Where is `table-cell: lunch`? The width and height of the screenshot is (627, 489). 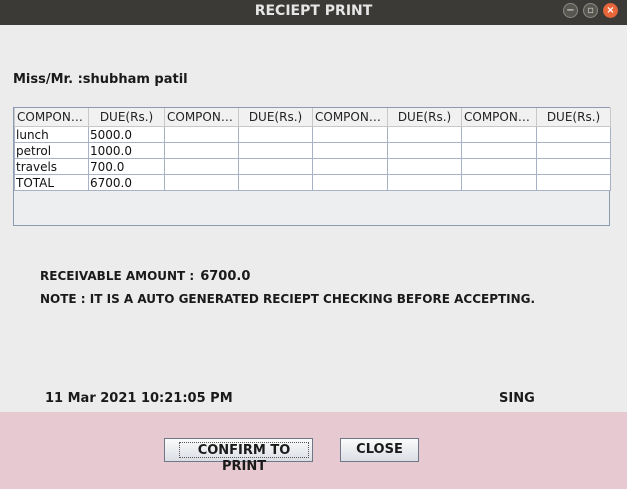 table-cell: lunch is located at coordinates (51, 134).